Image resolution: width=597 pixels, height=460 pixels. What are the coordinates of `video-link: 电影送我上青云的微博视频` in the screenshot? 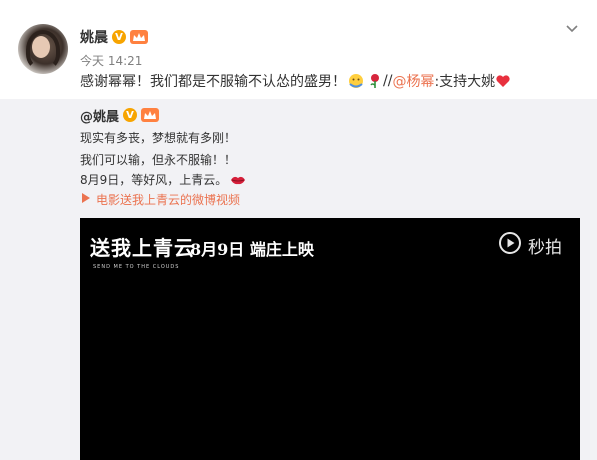 It's located at (160, 199).